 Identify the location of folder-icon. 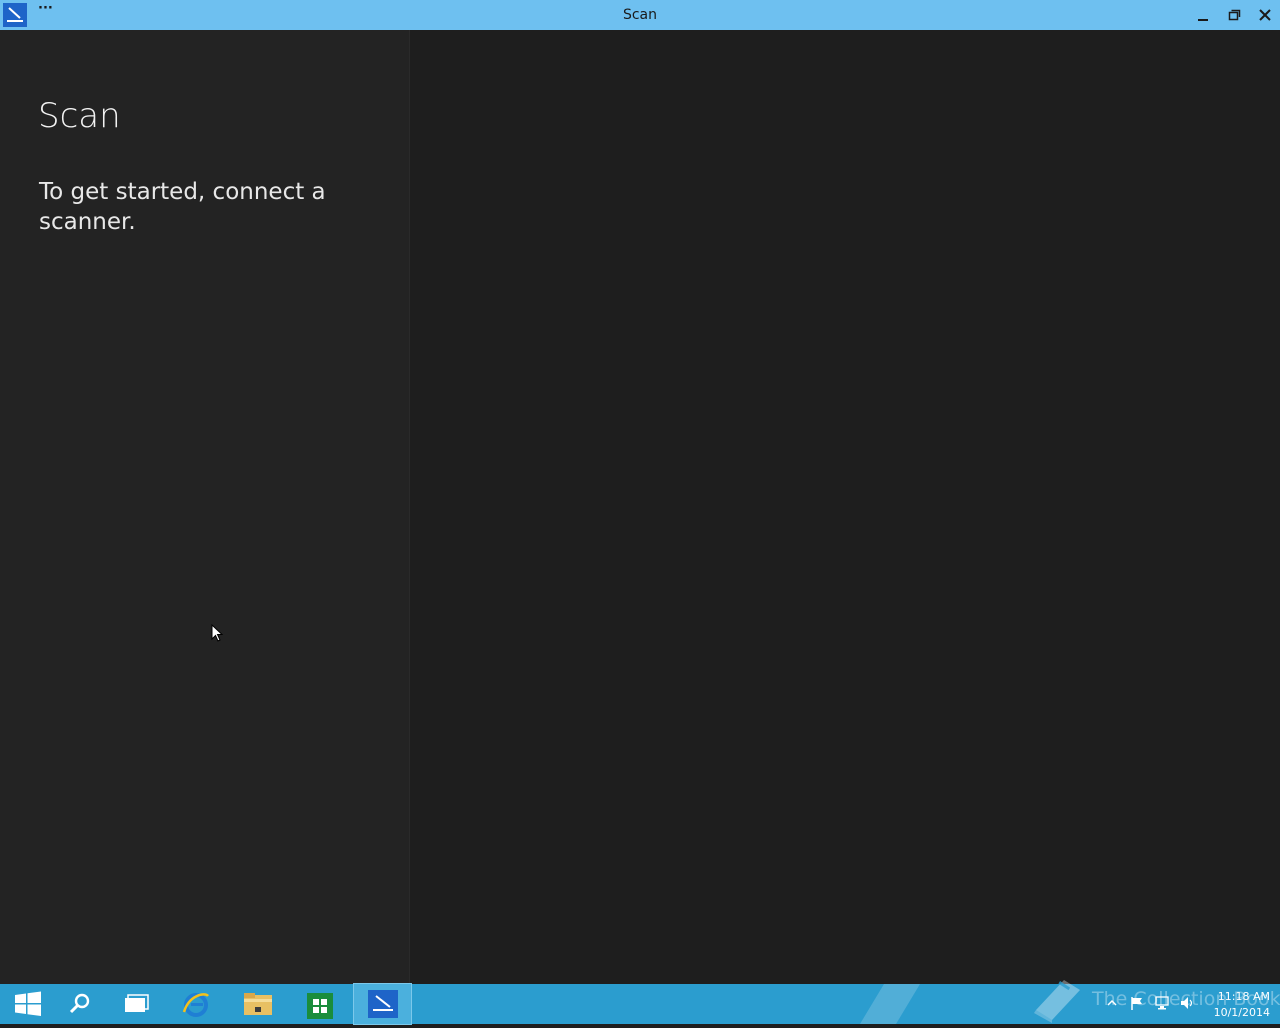
(258, 1004).